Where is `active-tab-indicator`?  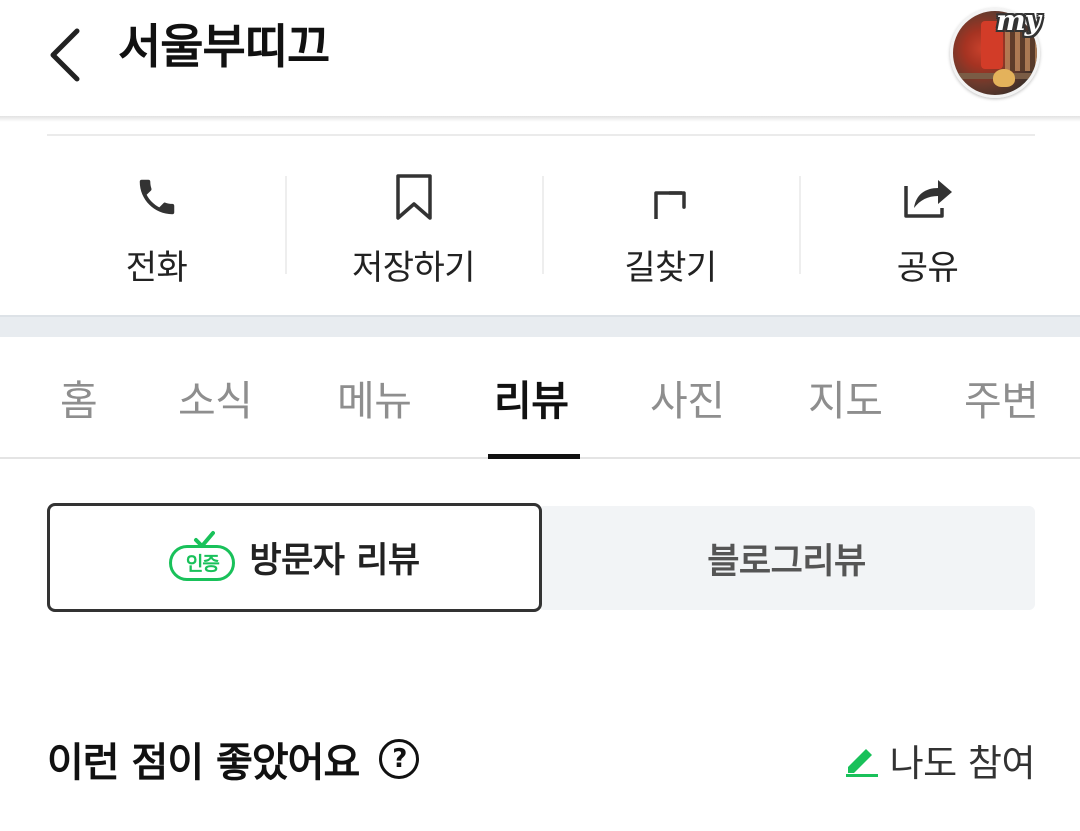 active-tab-indicator is located at coordinates (534, 456).